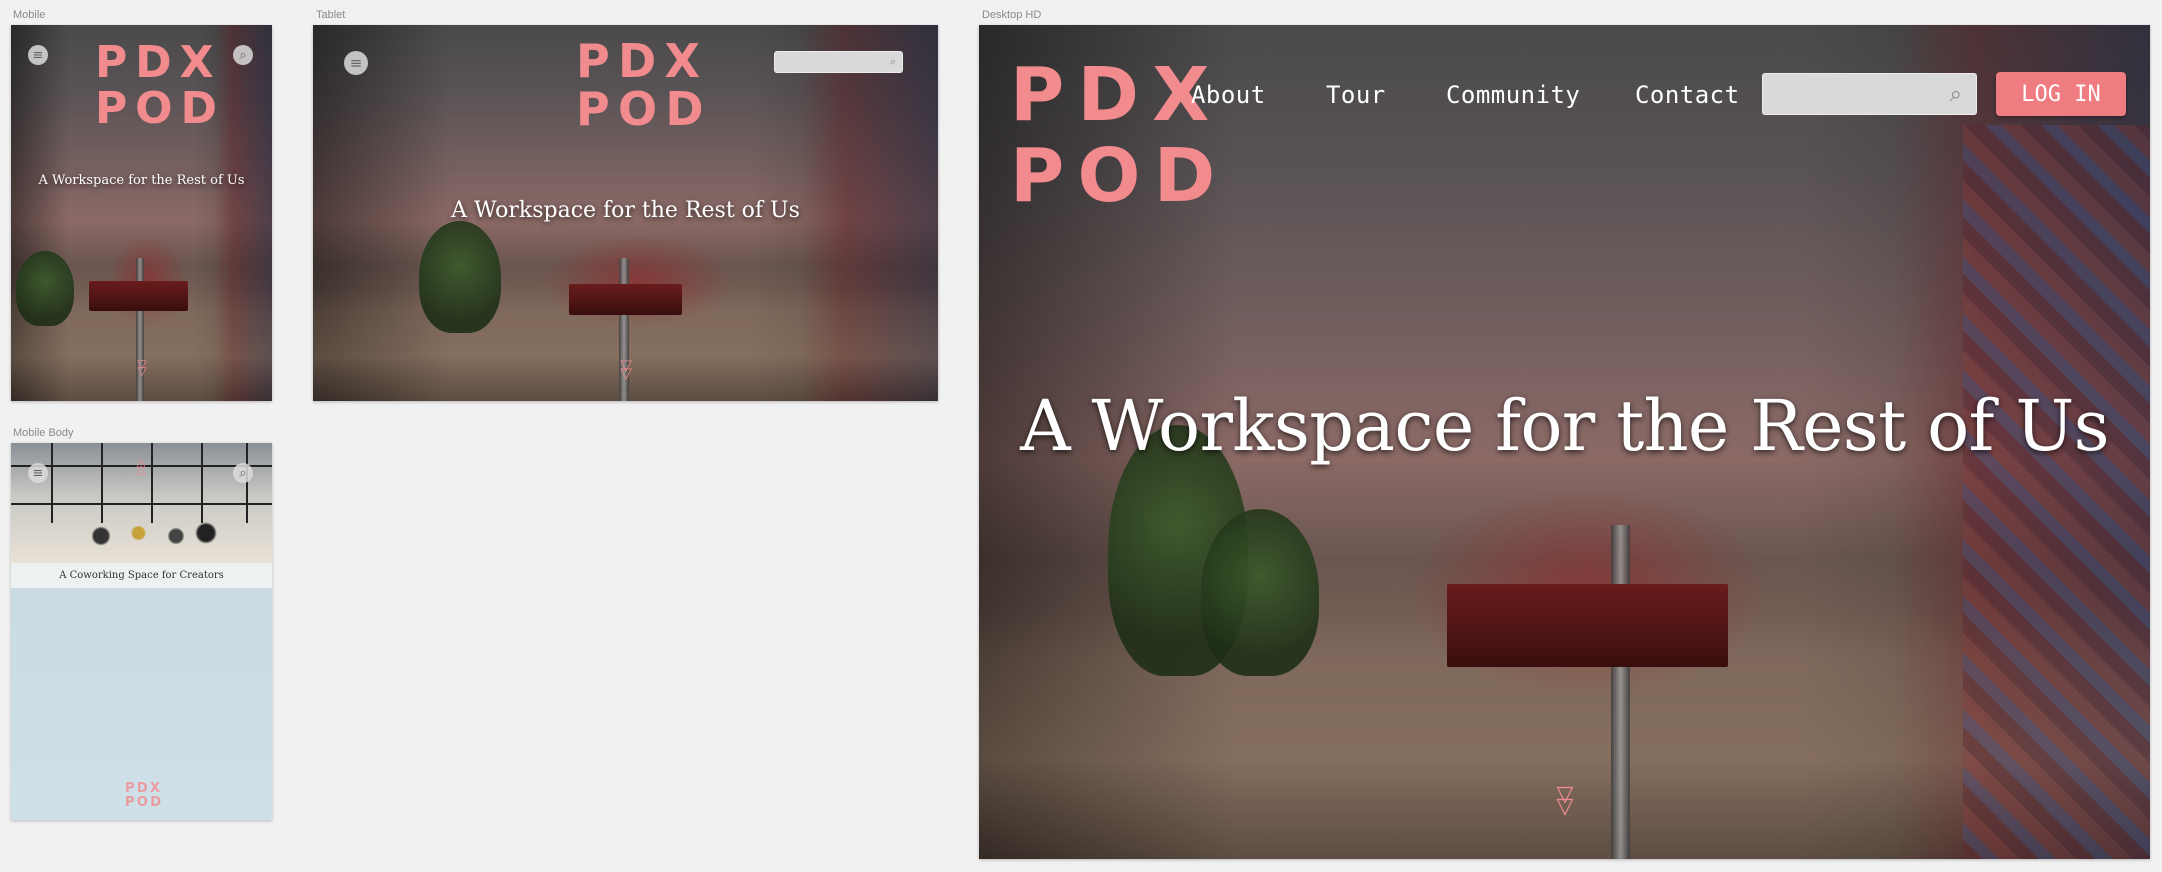  What do you see at coordinates (1687, 95) in the screenshot?
I see `nav-contact: Contact` at bounding box center [1687, 95].